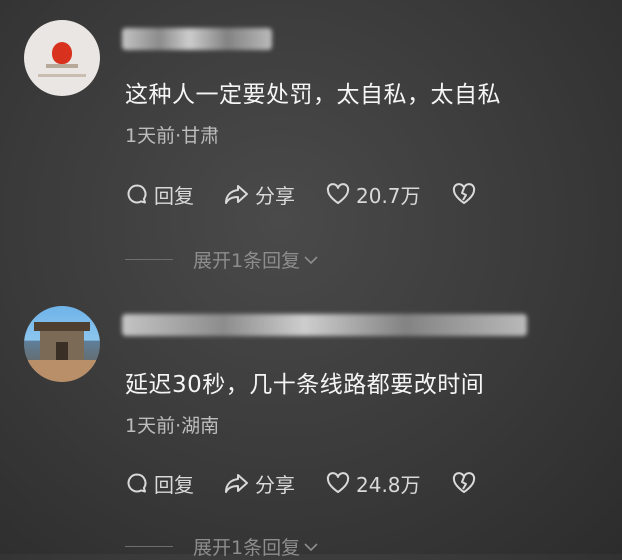  I want to click on comment-meta: 1天前·甘肃, so click(172, 136).